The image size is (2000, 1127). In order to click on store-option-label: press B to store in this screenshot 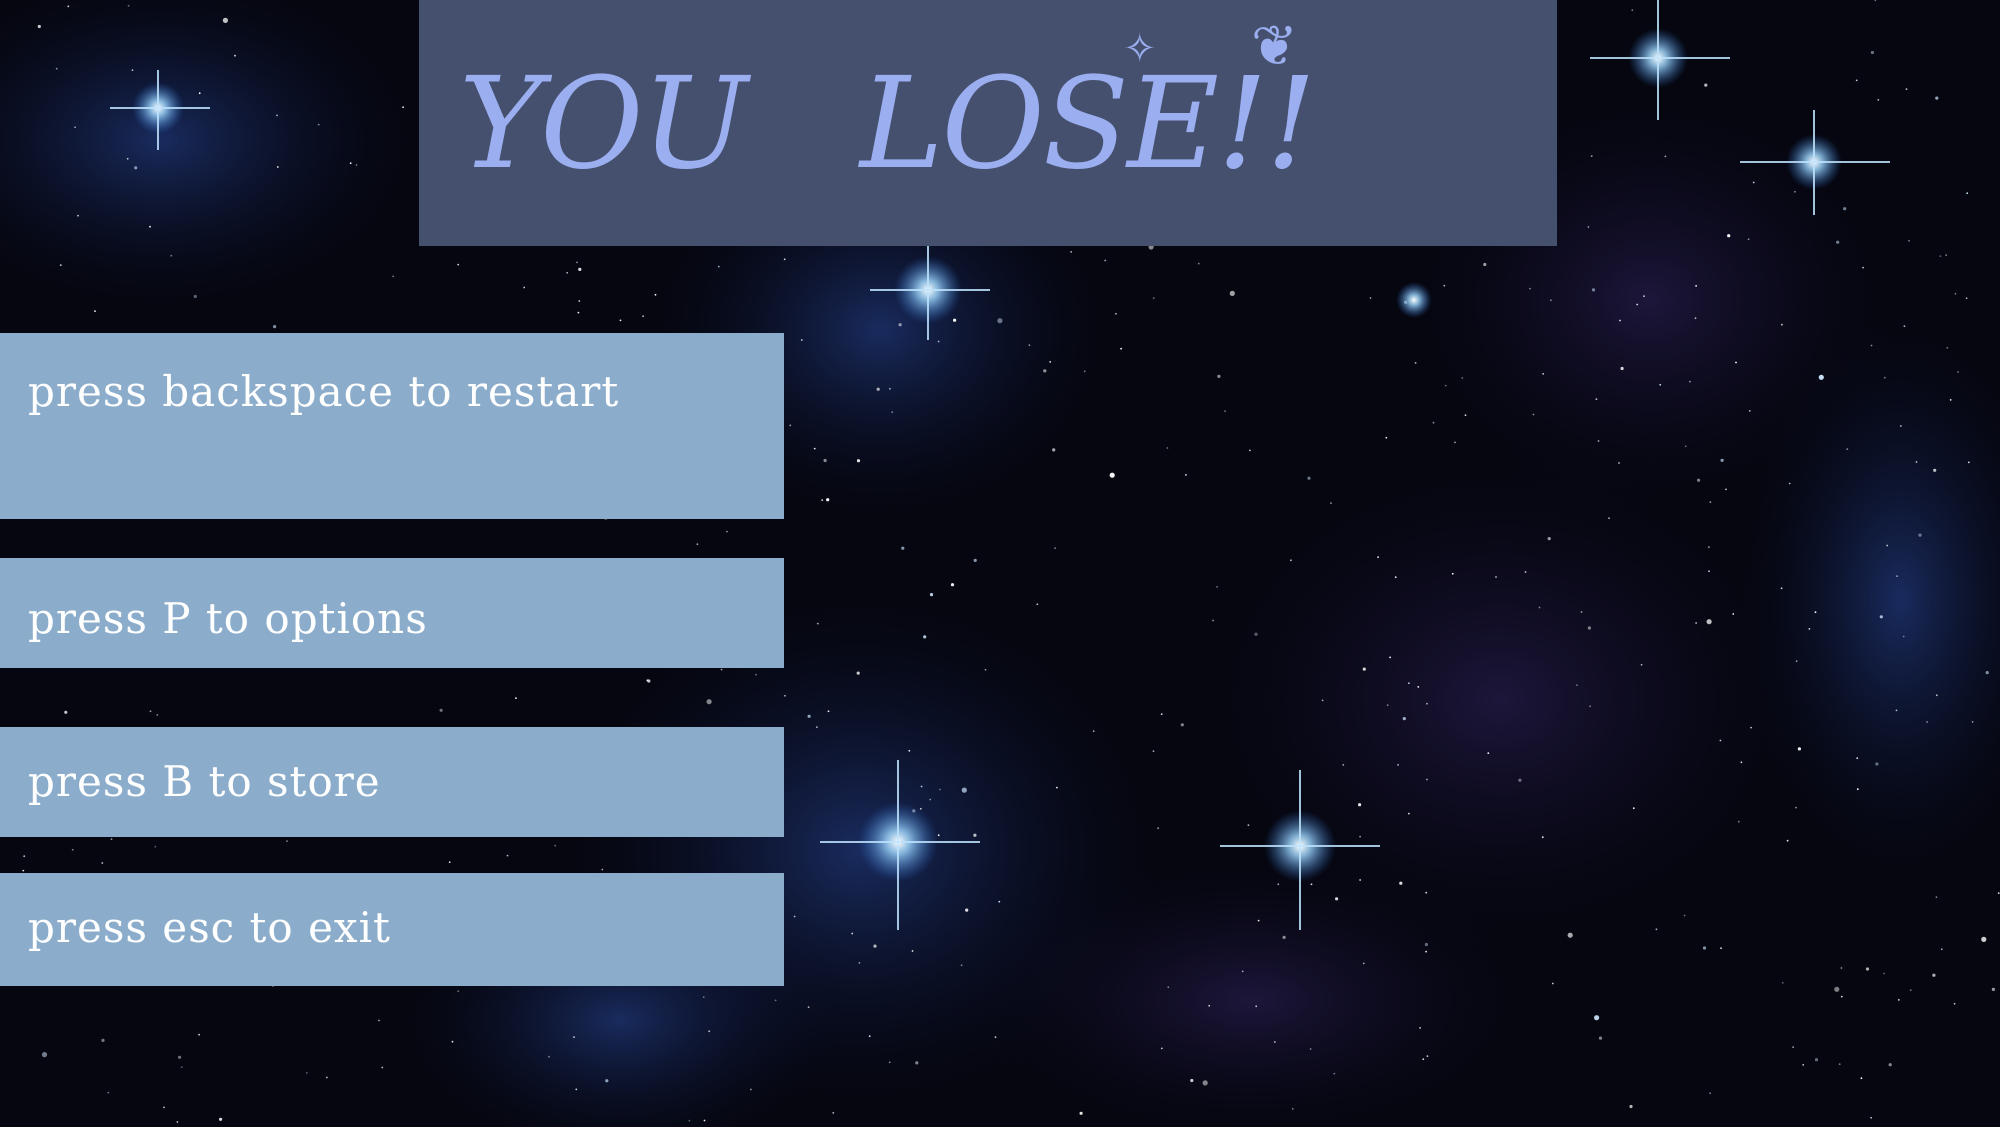, I will do `click(204, 781)`.